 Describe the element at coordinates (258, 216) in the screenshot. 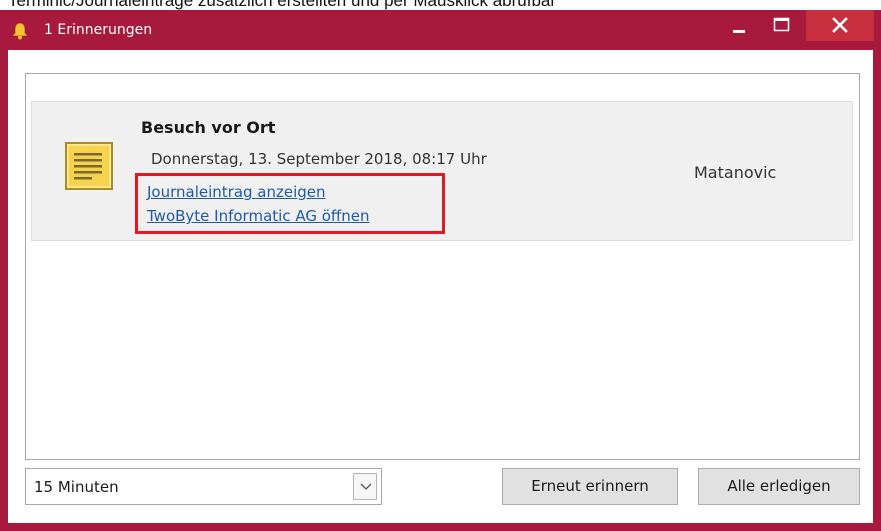

I see `open-company-link: TwoByte Informatic AG öffnen` at that location.